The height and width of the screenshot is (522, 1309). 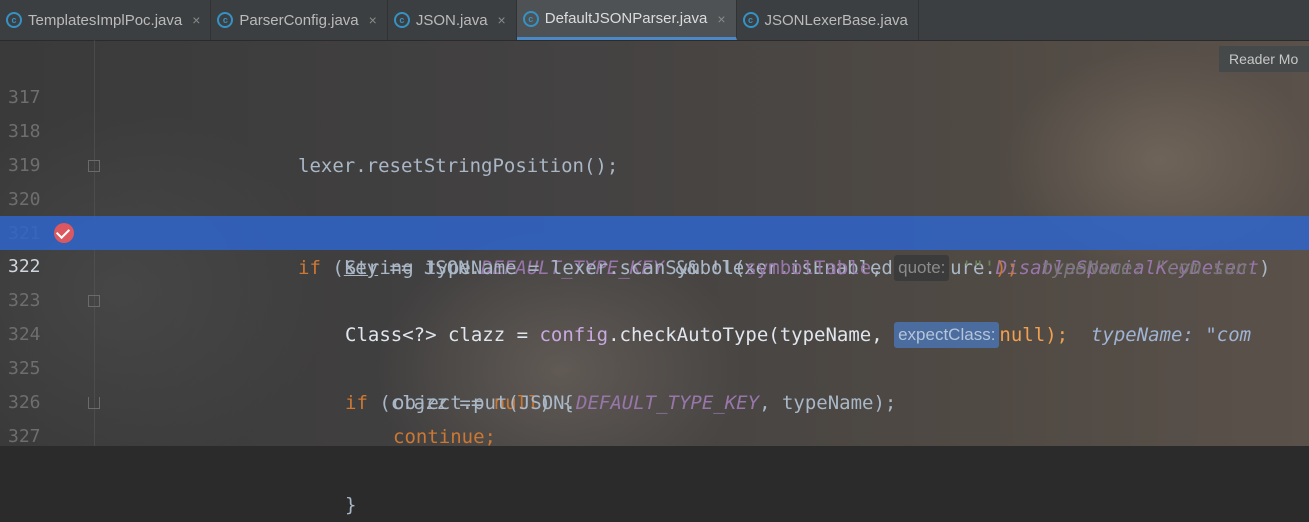 What do you see at coordinates (490, 437) in the screenshot?
I see `code-token: ;` at bounding box center [490, 437].